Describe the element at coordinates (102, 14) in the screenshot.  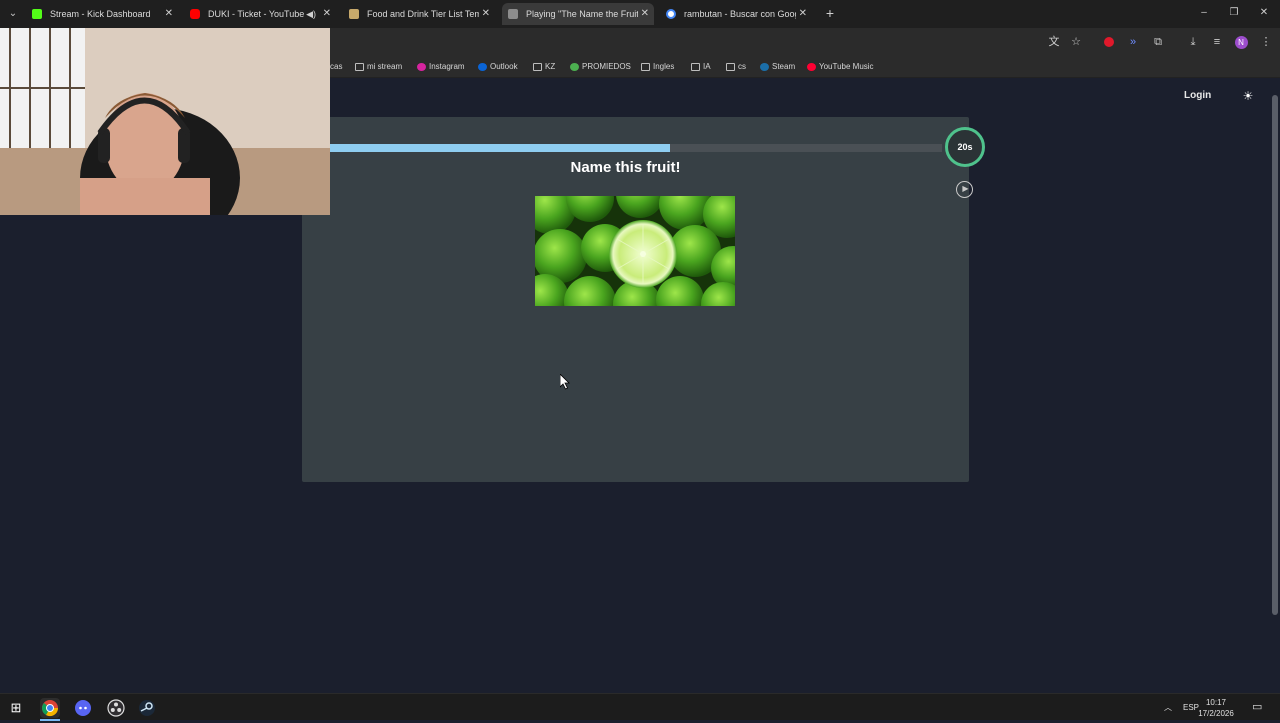
I see `tab-kick-dashboard: Stream - Kick Dashboard ✕` at that location.